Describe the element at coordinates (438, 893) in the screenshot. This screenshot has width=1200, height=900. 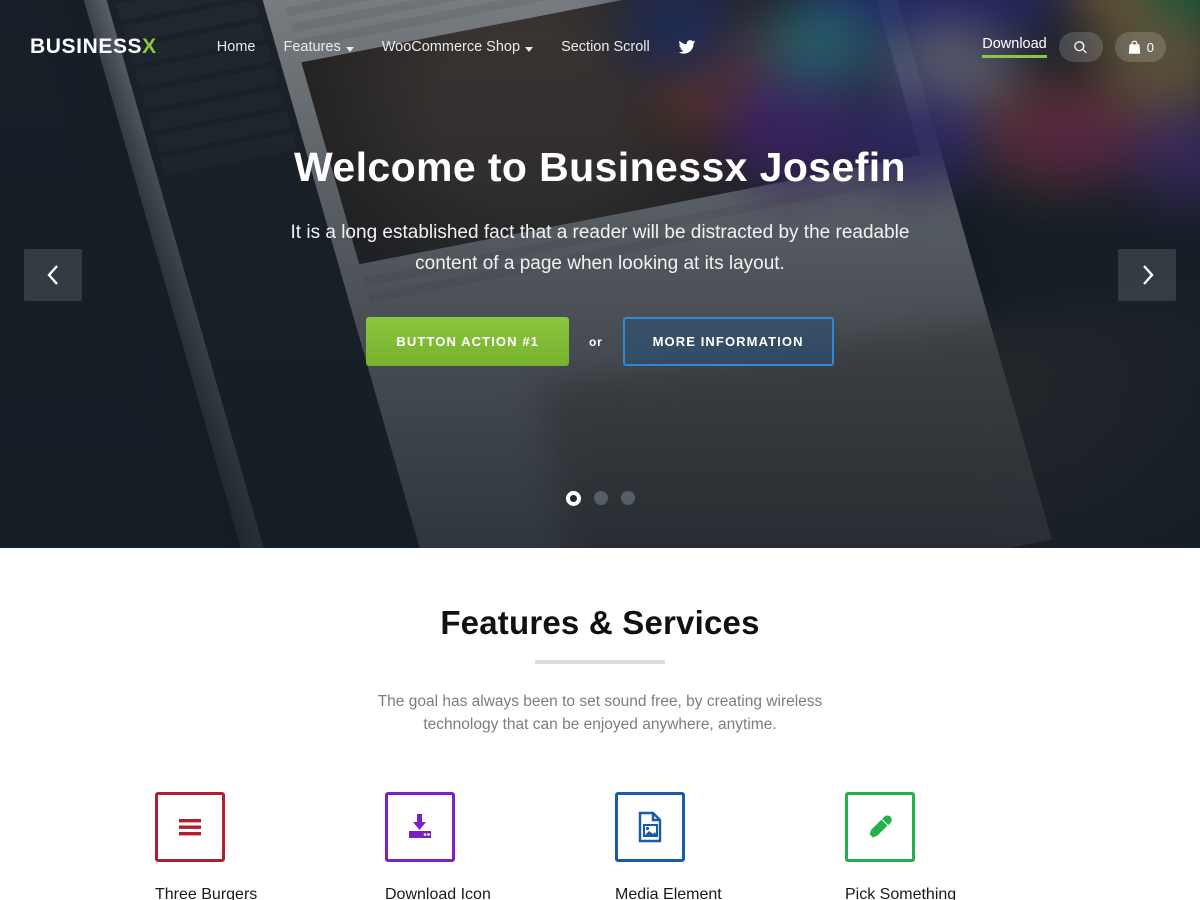
I see `feature-label: Download Icon` at that location.